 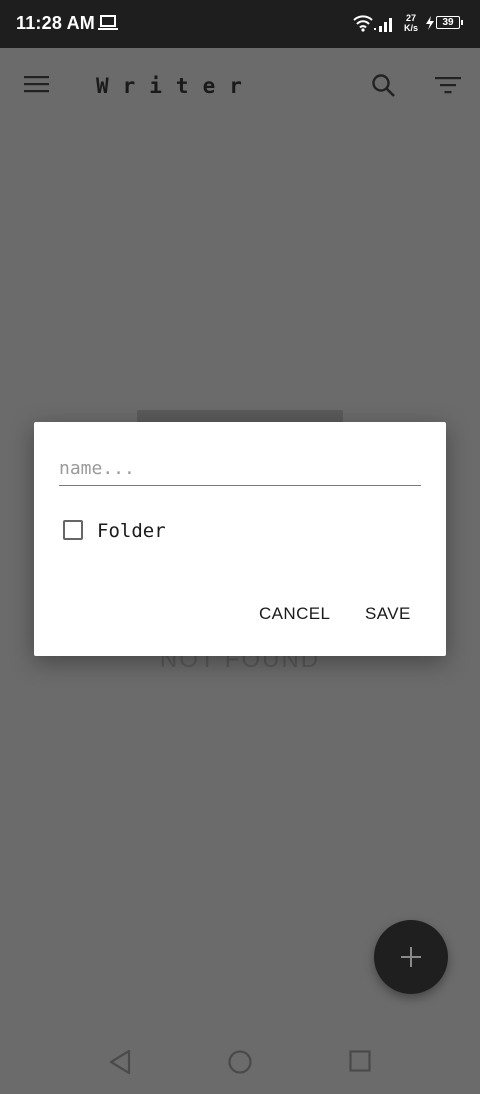 I want to click on cancel-button: CANCEL, so click(x=294, y=614).